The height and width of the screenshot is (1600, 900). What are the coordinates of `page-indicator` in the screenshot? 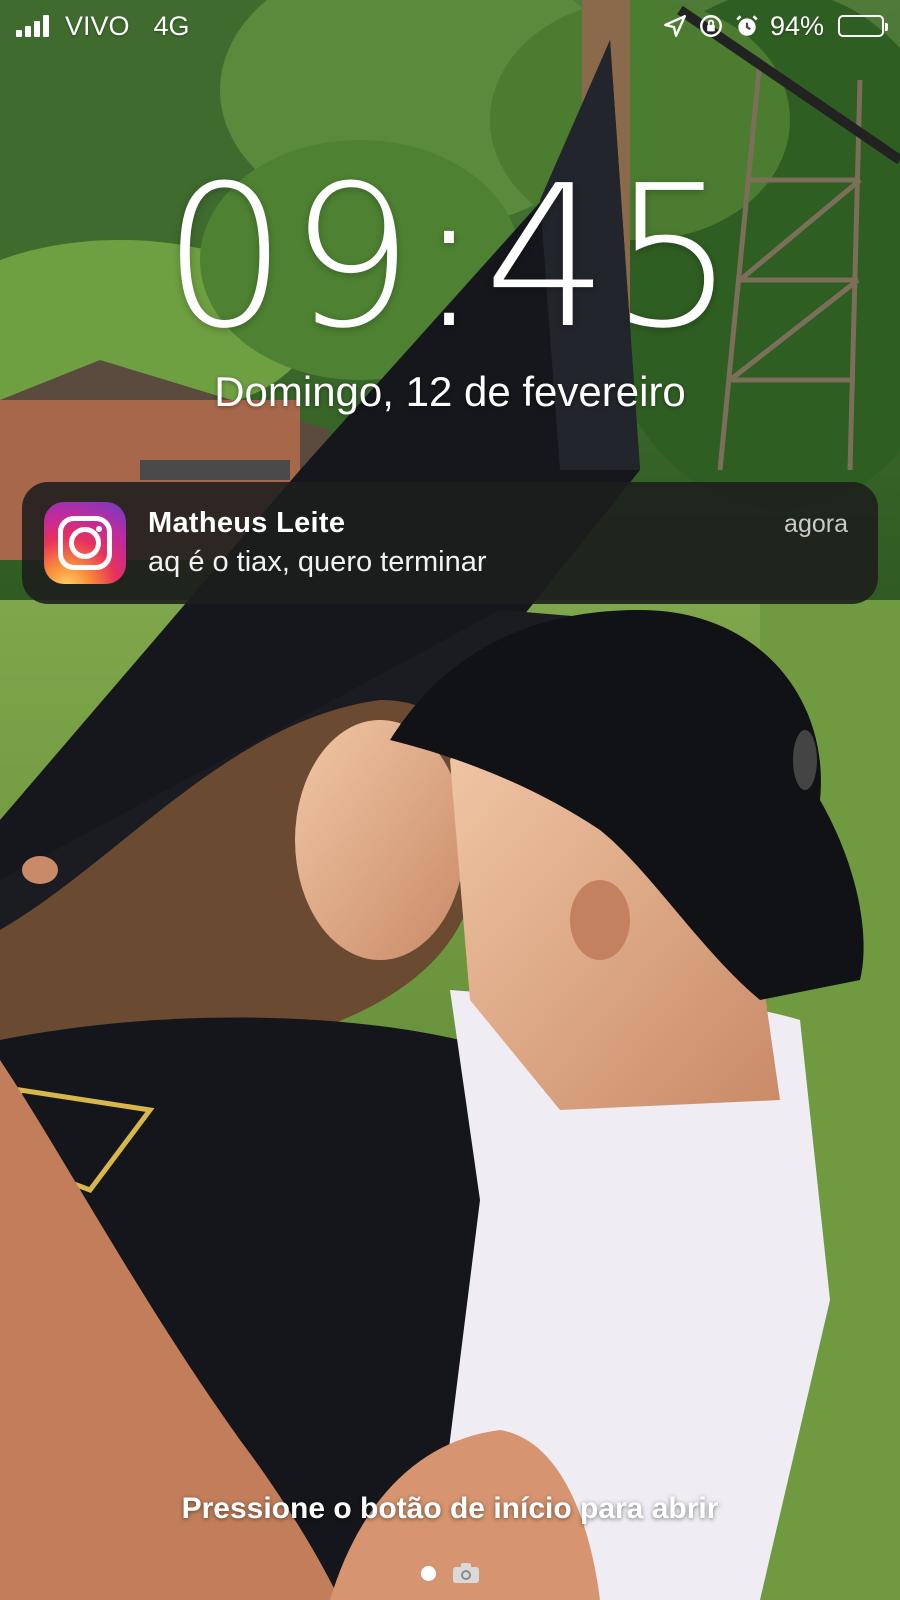 It's located at (450, 1573).